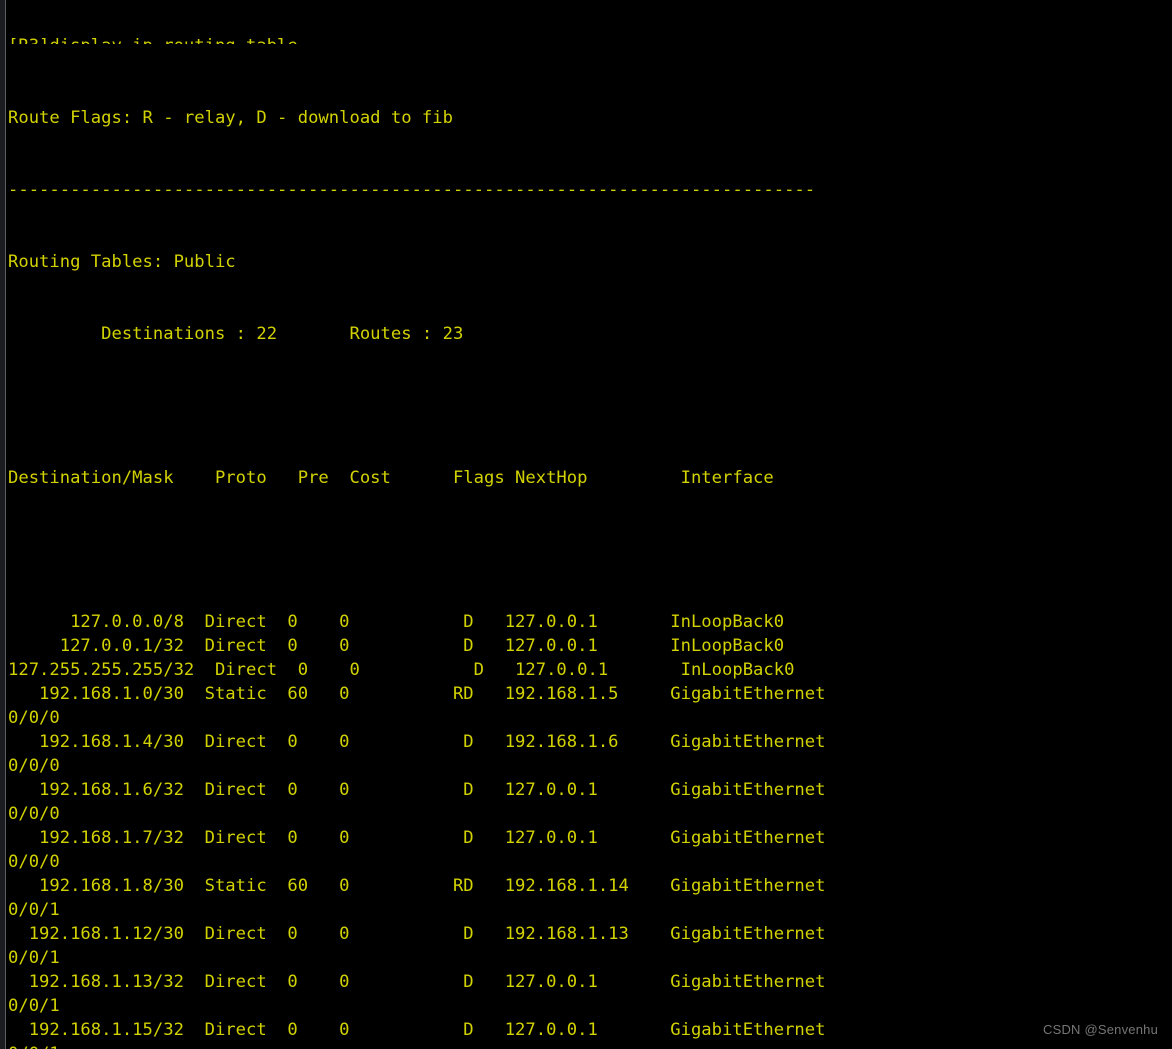  Describe the element at coordinates (3, 524) in the screenshot. I see `terminal-left-gutter` at that location.